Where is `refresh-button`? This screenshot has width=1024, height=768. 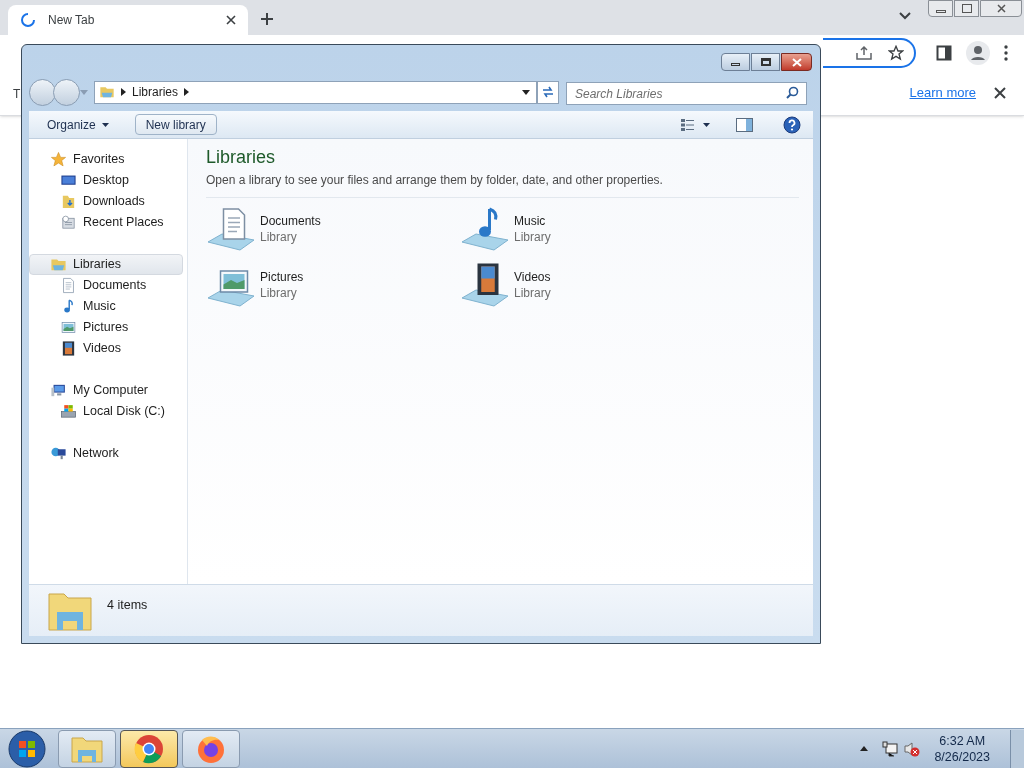
refresh-button is located at coordinates (548, 92).